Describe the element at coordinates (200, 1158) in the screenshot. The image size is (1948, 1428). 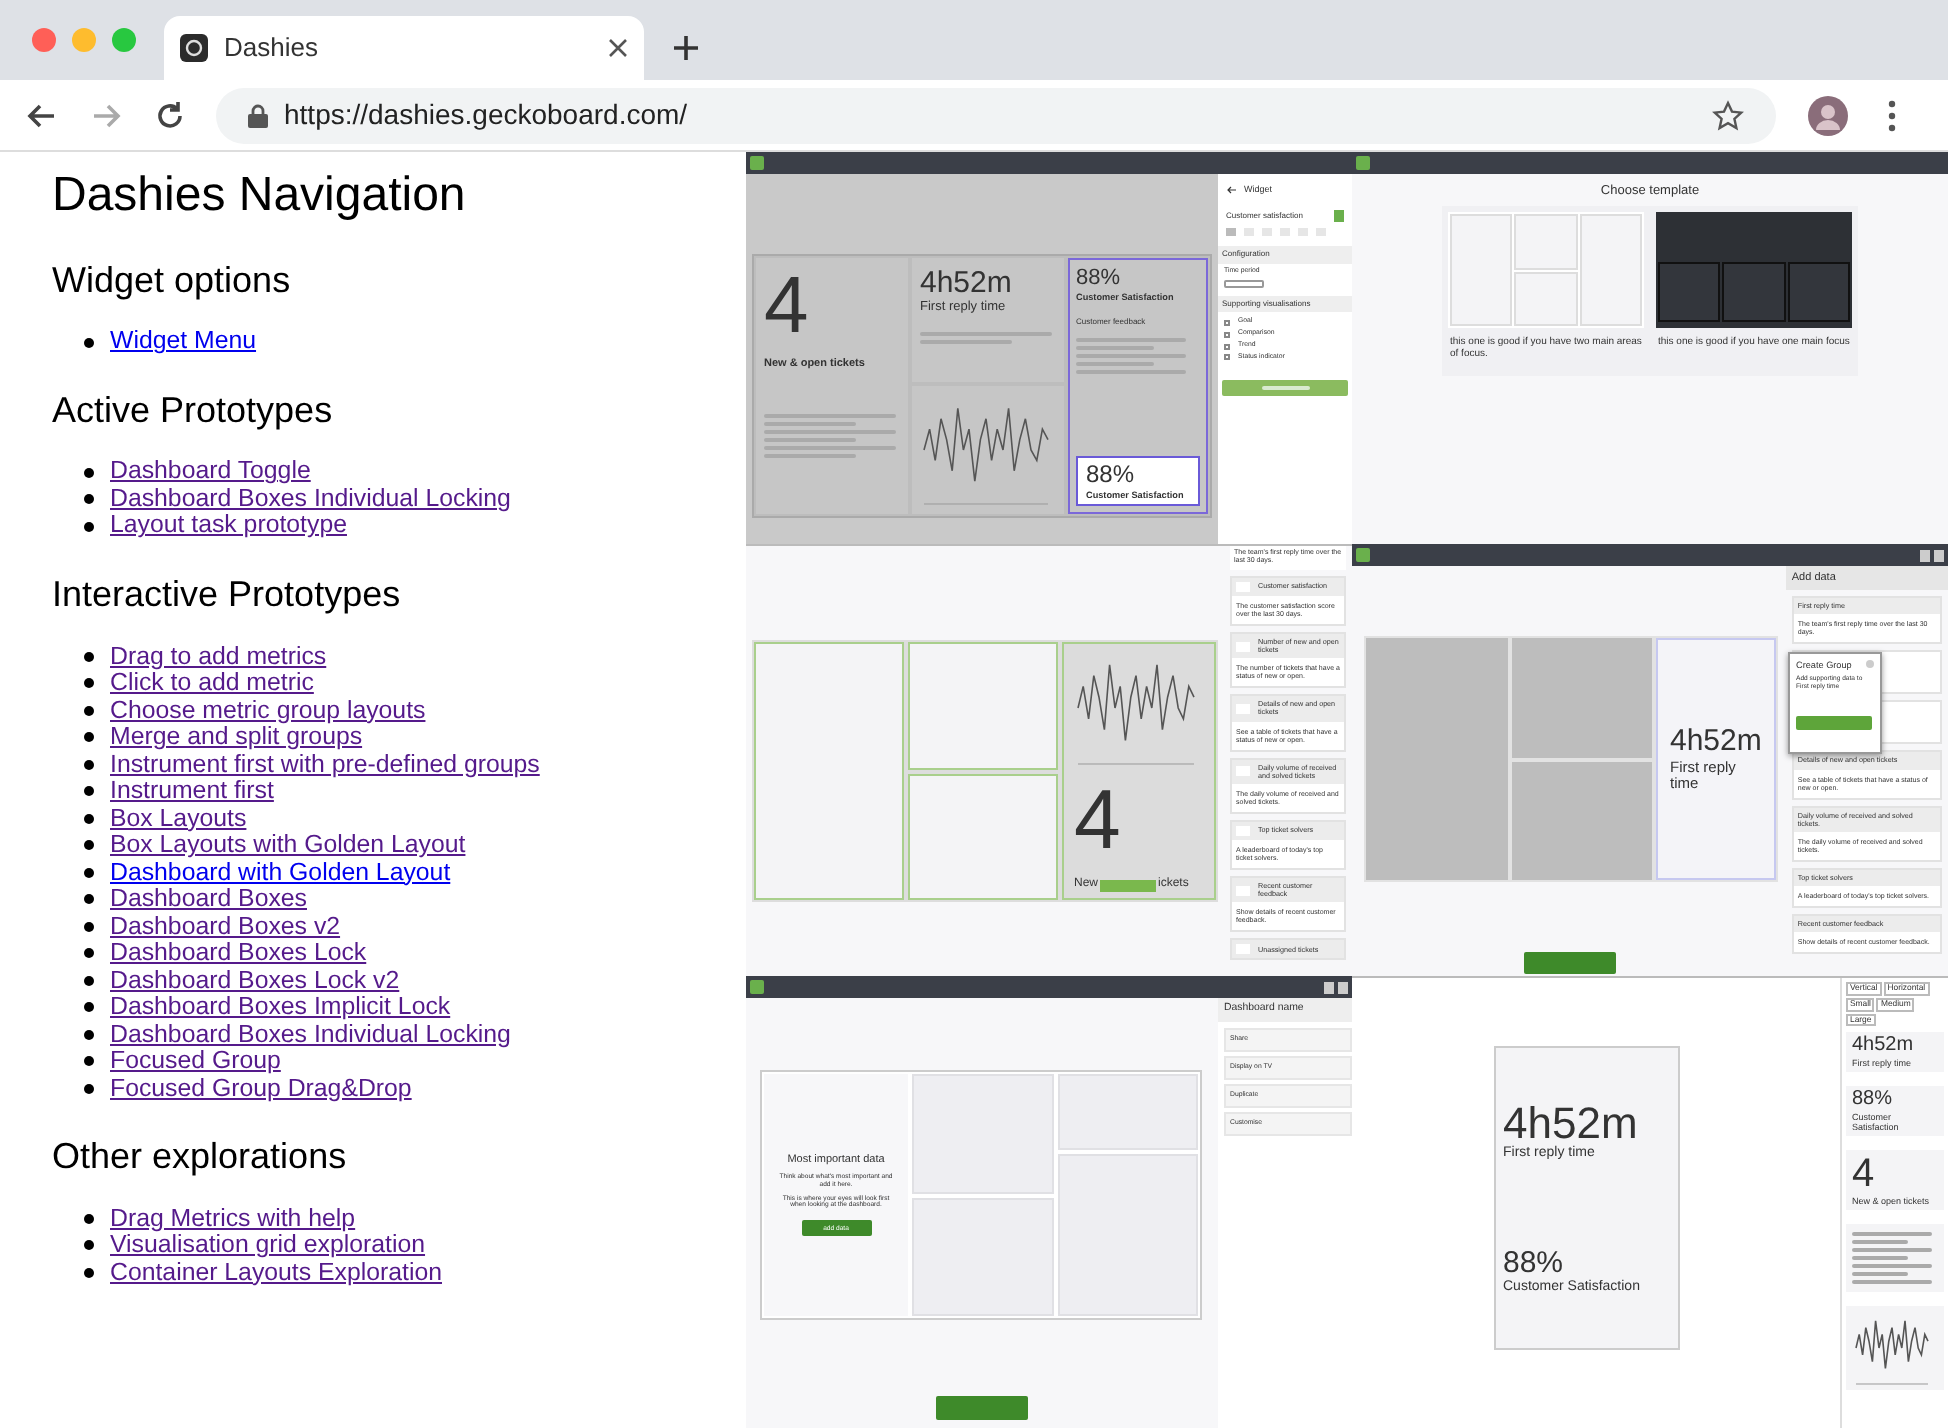
I see `section-heading: Other explorations` at that location.